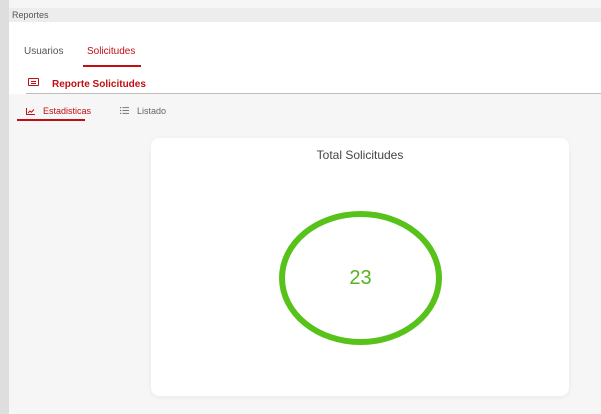  I want to click on window-title: Reportes, so click(30, 15).